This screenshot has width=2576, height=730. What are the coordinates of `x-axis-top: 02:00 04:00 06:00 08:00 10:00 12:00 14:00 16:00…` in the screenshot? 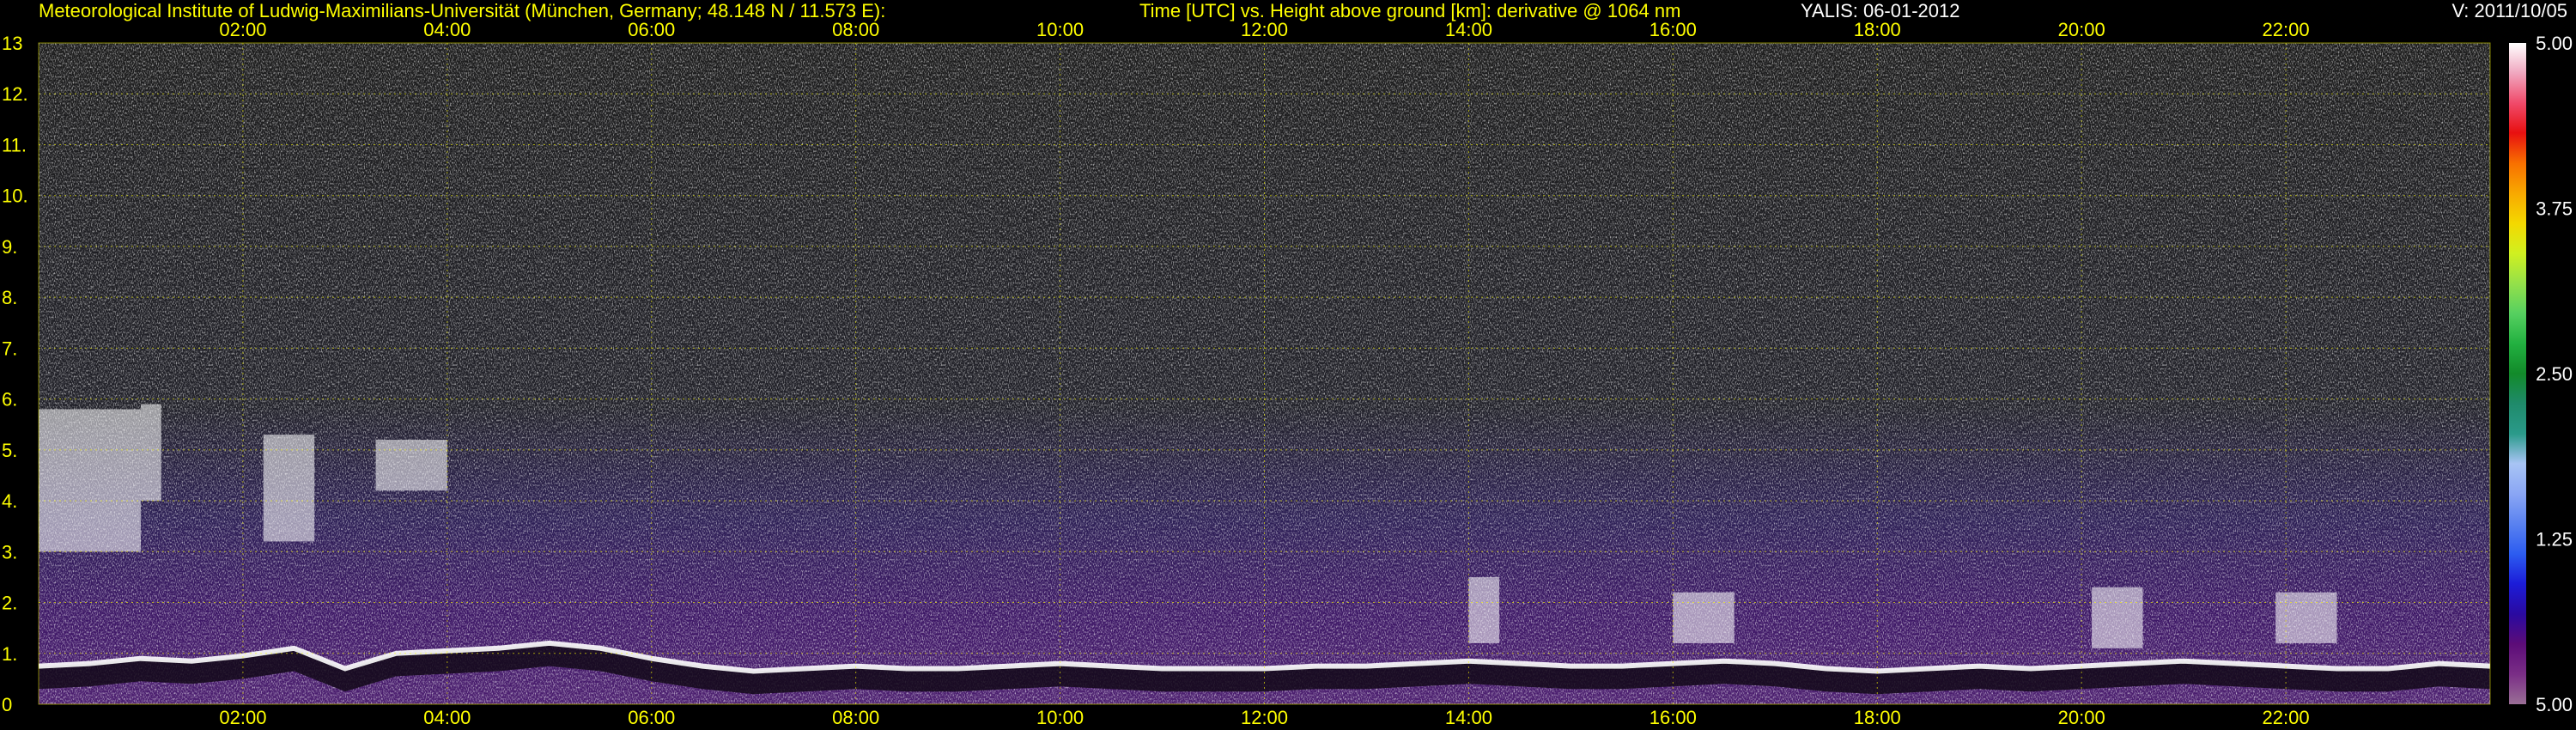 It's located at (1264, 29).